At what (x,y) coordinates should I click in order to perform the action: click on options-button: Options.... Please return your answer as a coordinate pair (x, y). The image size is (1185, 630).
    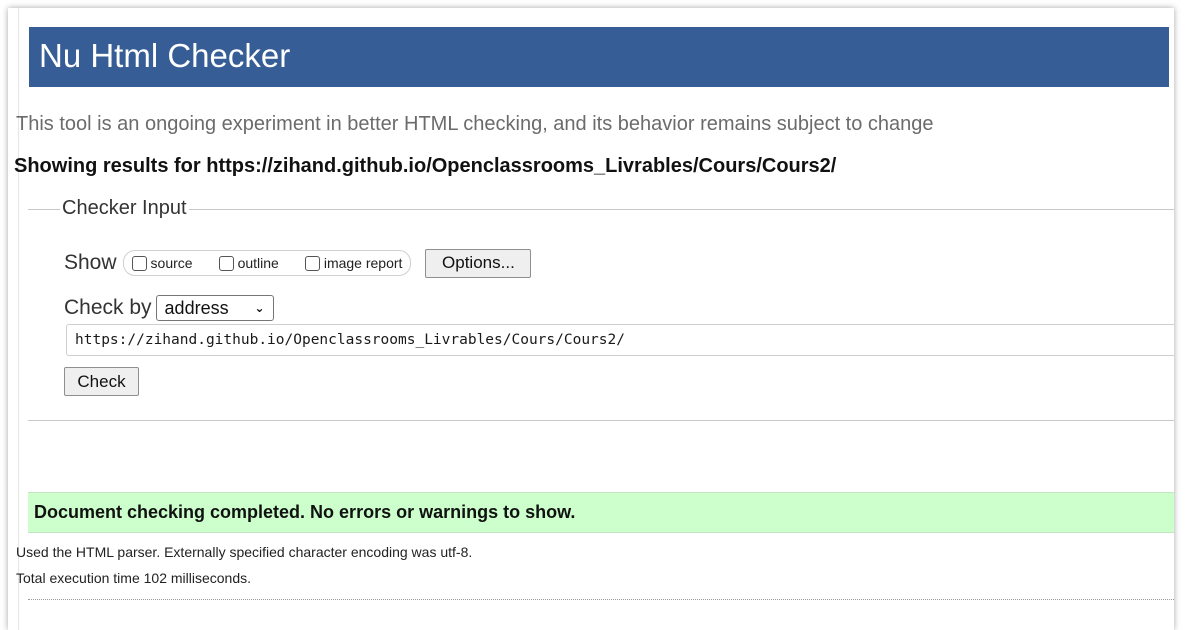
    Looking at the image, I should click on (478, 263).